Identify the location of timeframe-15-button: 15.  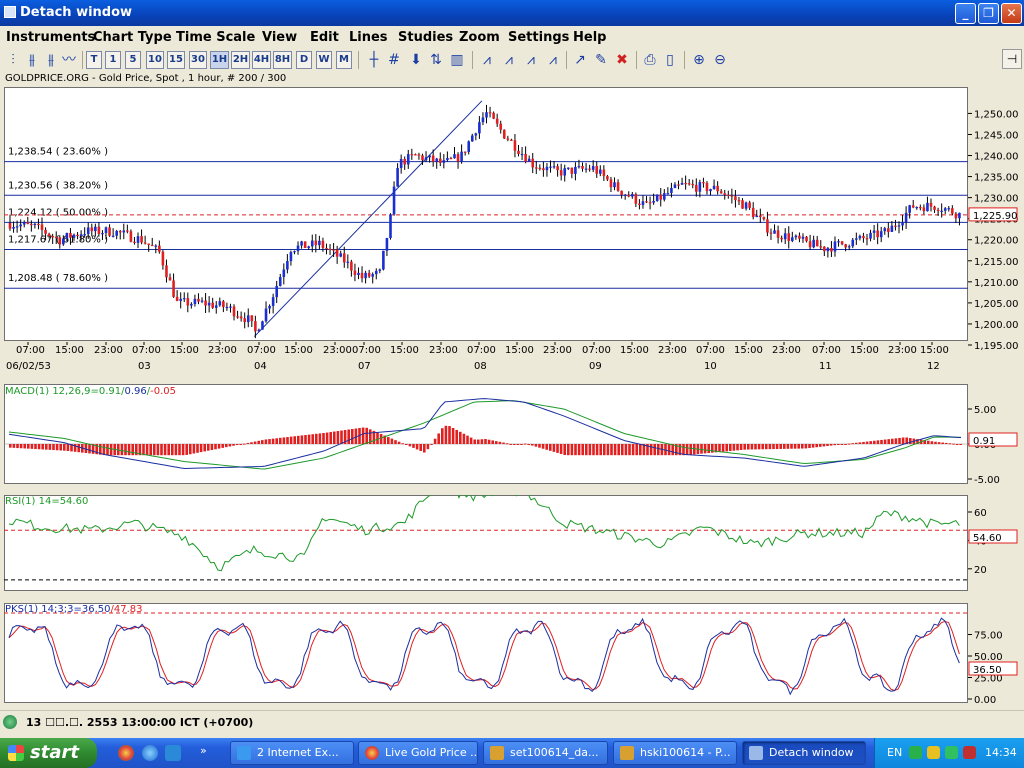
(176, 60).